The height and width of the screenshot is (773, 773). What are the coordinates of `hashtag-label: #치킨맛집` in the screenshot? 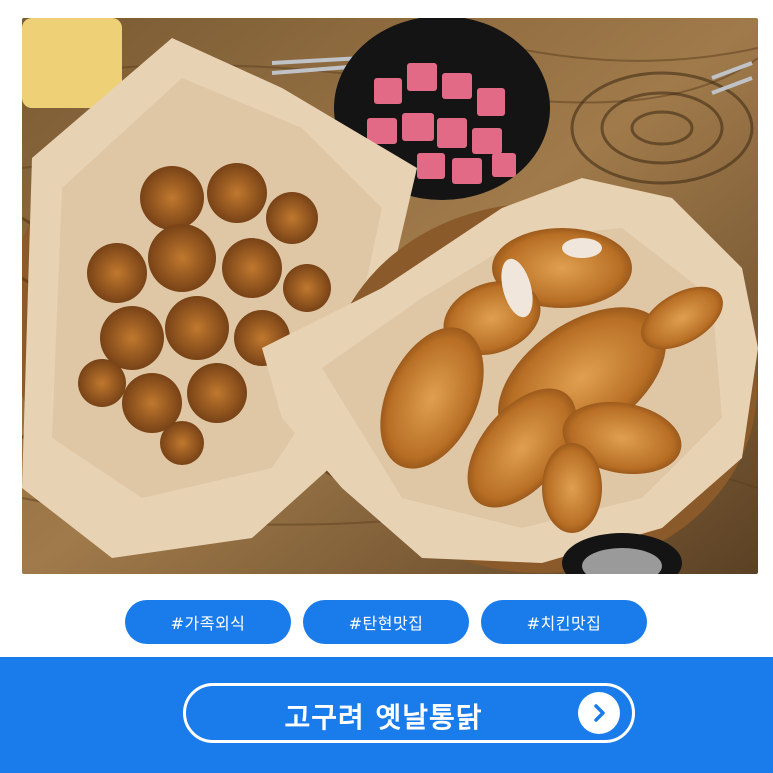 It's located at (564, 623).